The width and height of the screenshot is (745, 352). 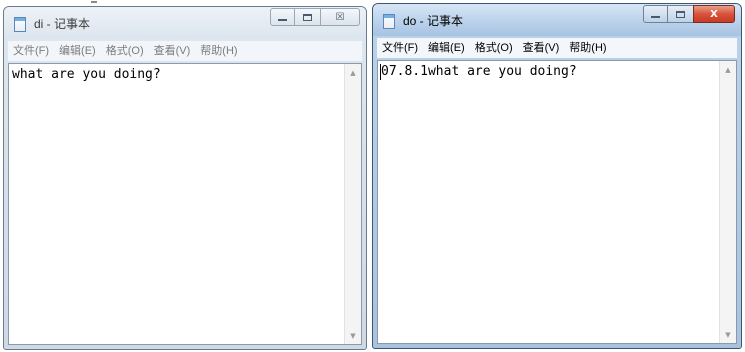 I want to click on editor-content: 07.8.1what are you doing?, so click(x=479, y=71).